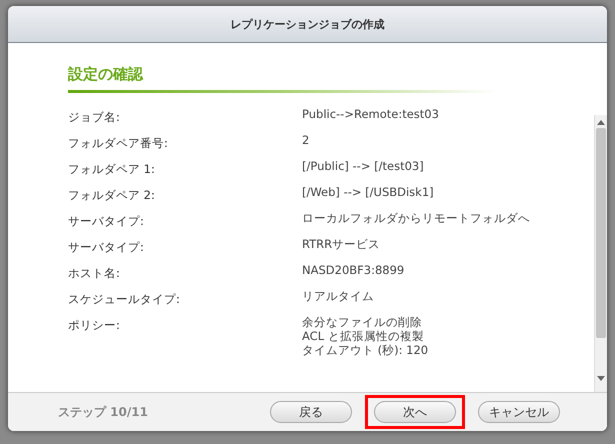  Describe the element at coordinates (341, 244) in the screenshot. I see `field-value: RTRRサービス` at that location.